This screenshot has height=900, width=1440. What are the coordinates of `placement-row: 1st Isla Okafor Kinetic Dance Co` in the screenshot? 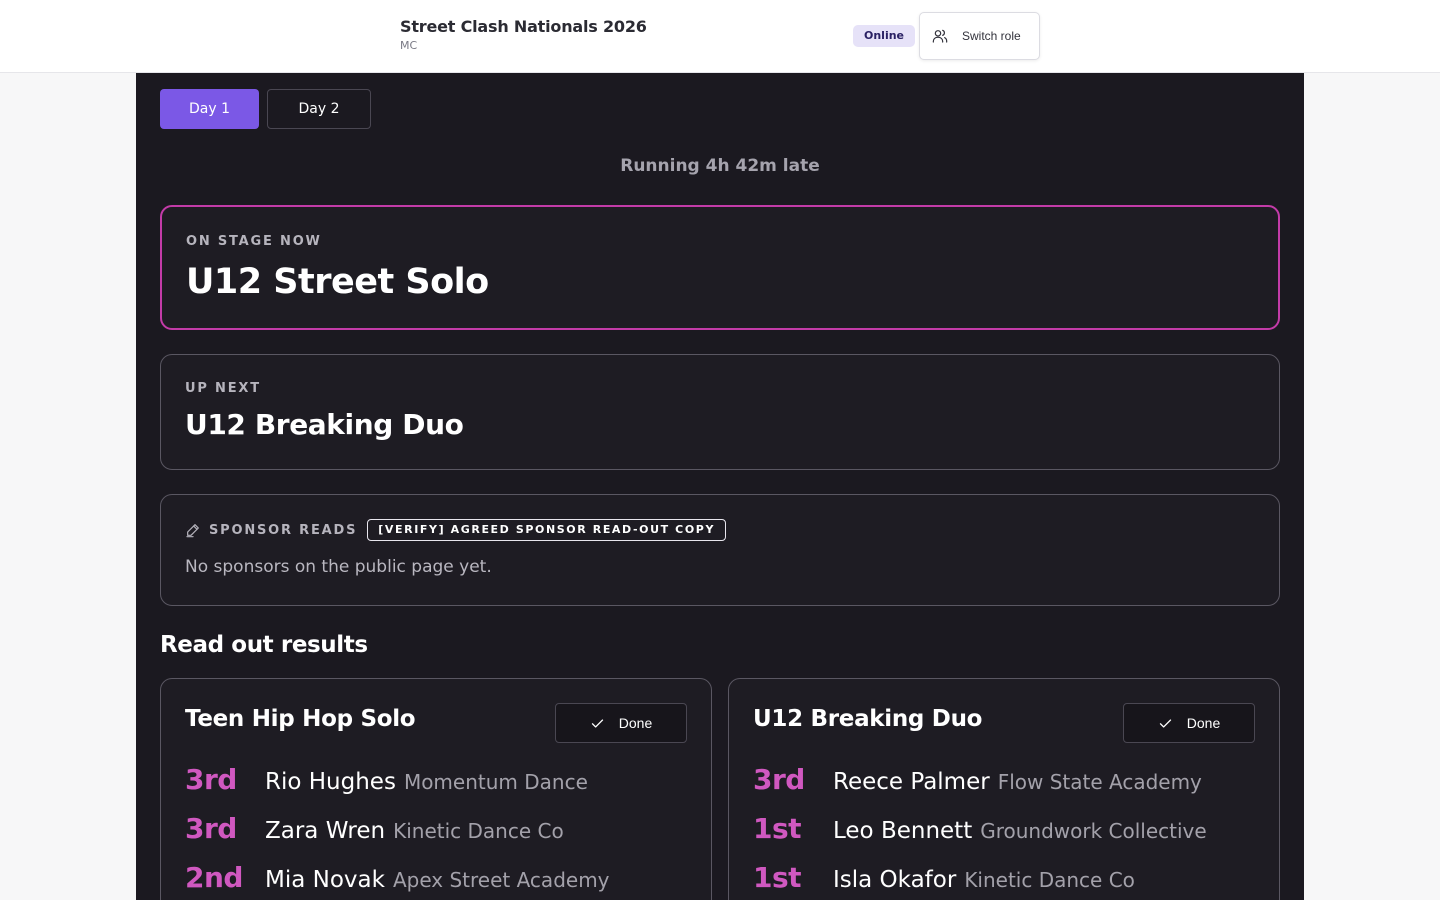 It's located at (1013, 877).